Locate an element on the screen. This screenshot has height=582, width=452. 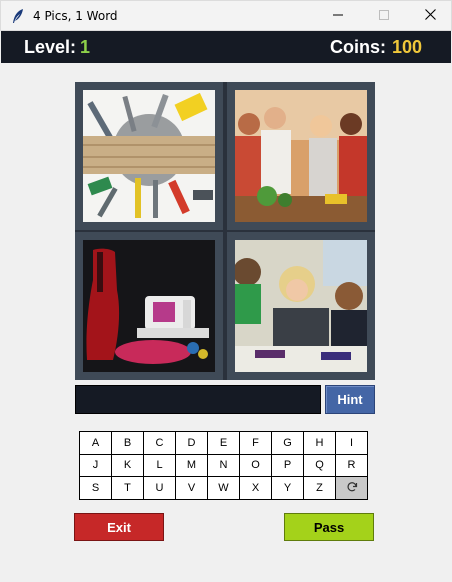
coins-display: Coins: 100 is located at coordinates (376, 47).